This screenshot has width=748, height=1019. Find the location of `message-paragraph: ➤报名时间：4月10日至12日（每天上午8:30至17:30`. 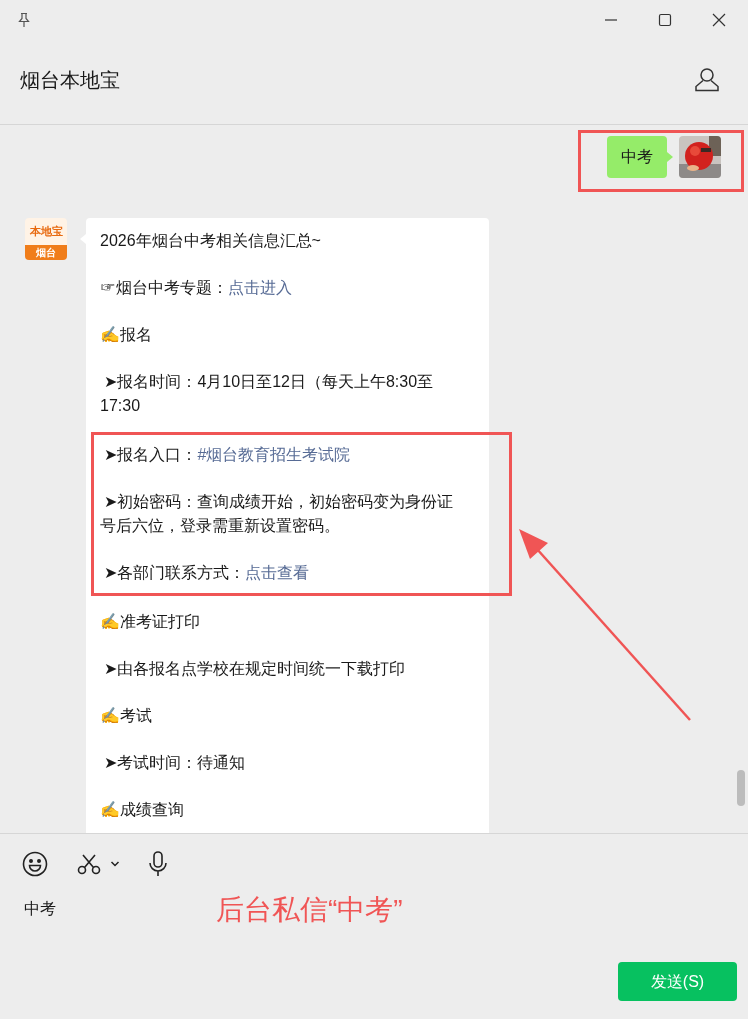

message-paragraph: ➤报名时间：4月10日至12日（每天上午8:30至17:30 is located at coordinates (267, 394).